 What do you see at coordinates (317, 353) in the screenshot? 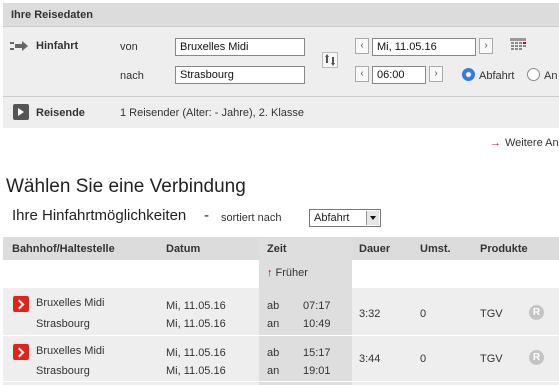
I see `row-dep-time: 15:17` at bounding box center [317, 353].